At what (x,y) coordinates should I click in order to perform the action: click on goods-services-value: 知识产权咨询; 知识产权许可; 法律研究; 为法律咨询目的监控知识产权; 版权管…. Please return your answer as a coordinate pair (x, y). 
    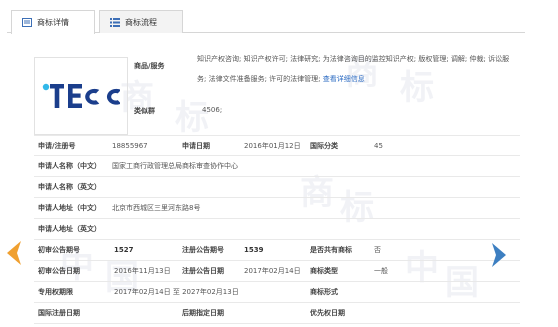
    Looking at the image, I should click on (354, 69).